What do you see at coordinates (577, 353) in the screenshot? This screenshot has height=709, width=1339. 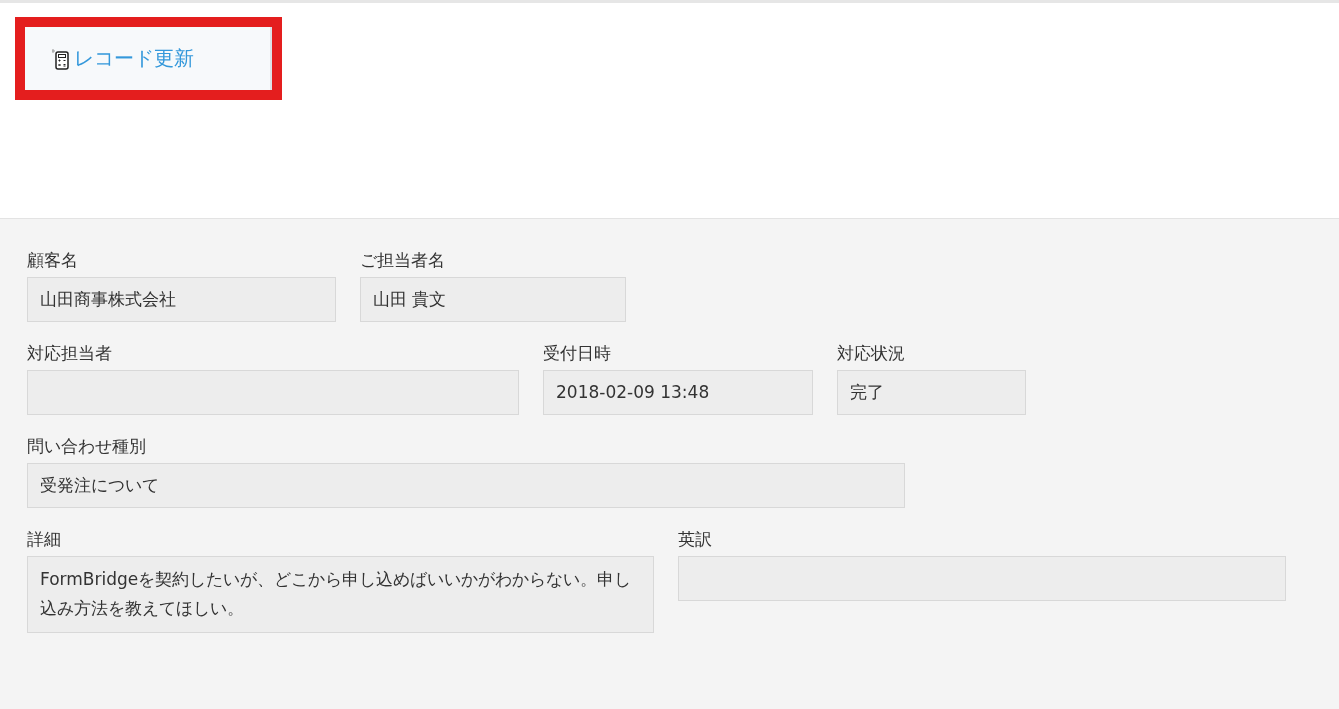 I see `field-label: 受付日時` at bounding box center [577, 353].